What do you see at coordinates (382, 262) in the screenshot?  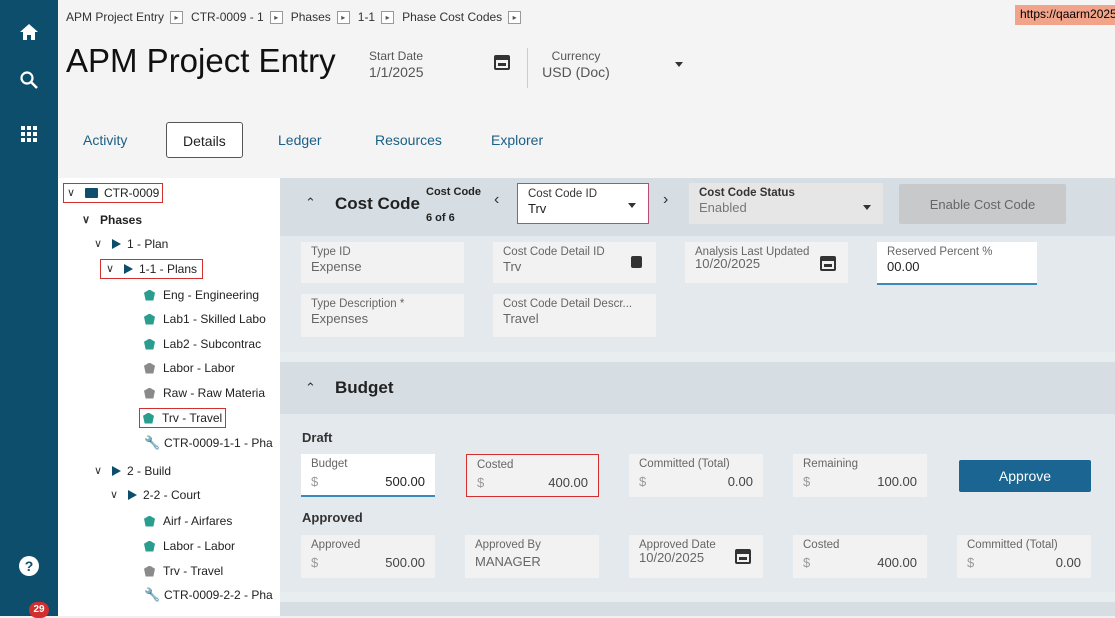 I see `type-id-field: Type ID Expense` at bounding box center [382, 262].